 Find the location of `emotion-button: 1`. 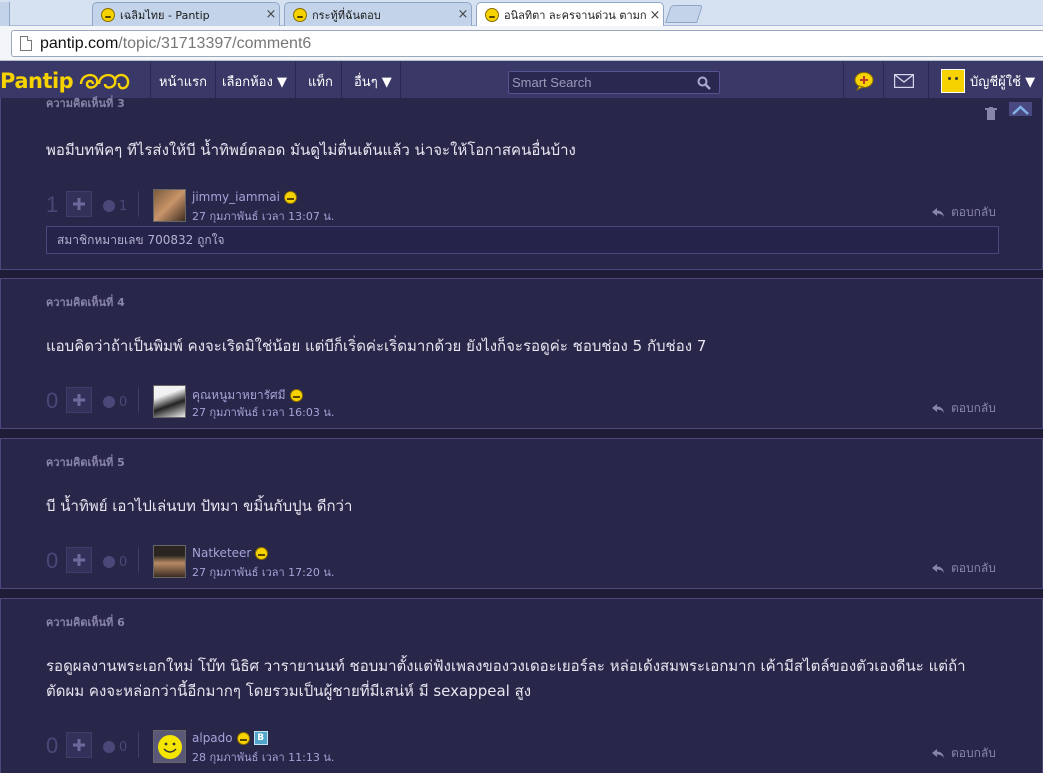

emotion-button: 1 is located at coordinates (115, 206).